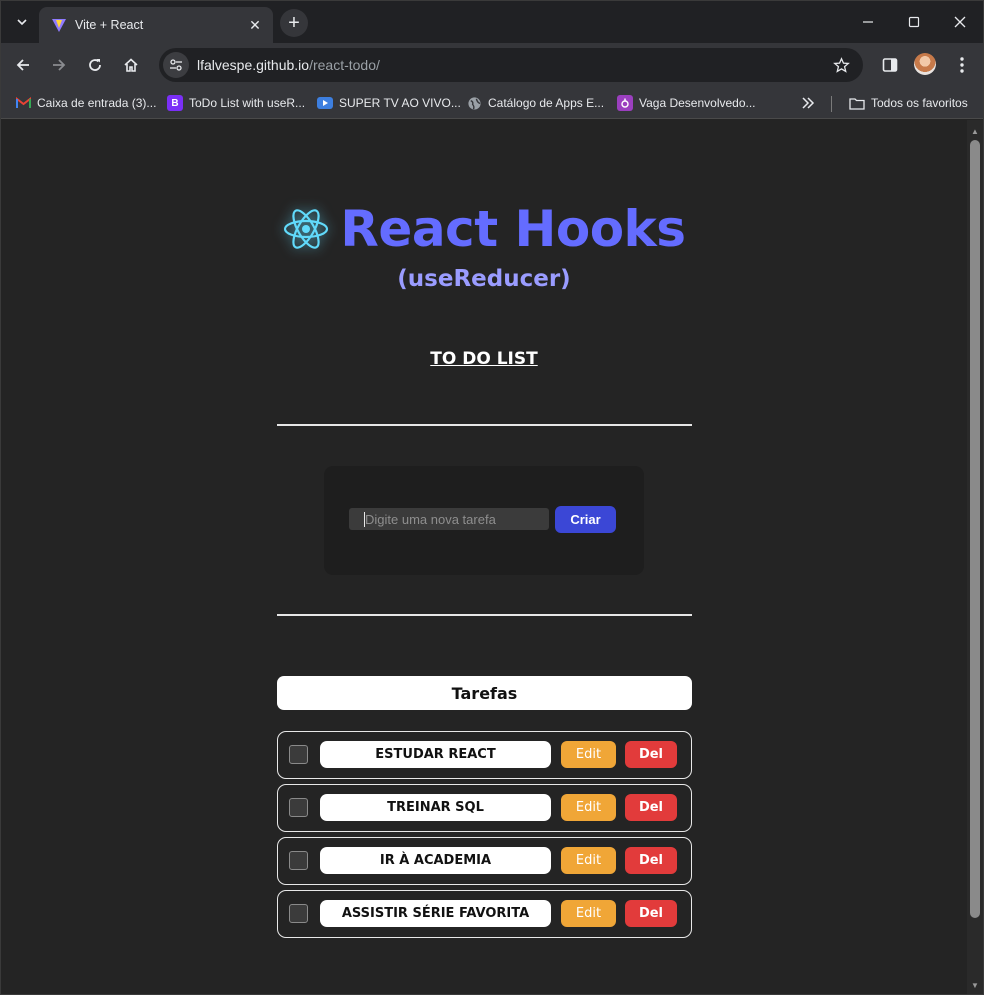  What do you see at coordinates (484, 279) in the screenshot?
I see `page-subtitle: (useReducer)` at bounding box center [484, 279].